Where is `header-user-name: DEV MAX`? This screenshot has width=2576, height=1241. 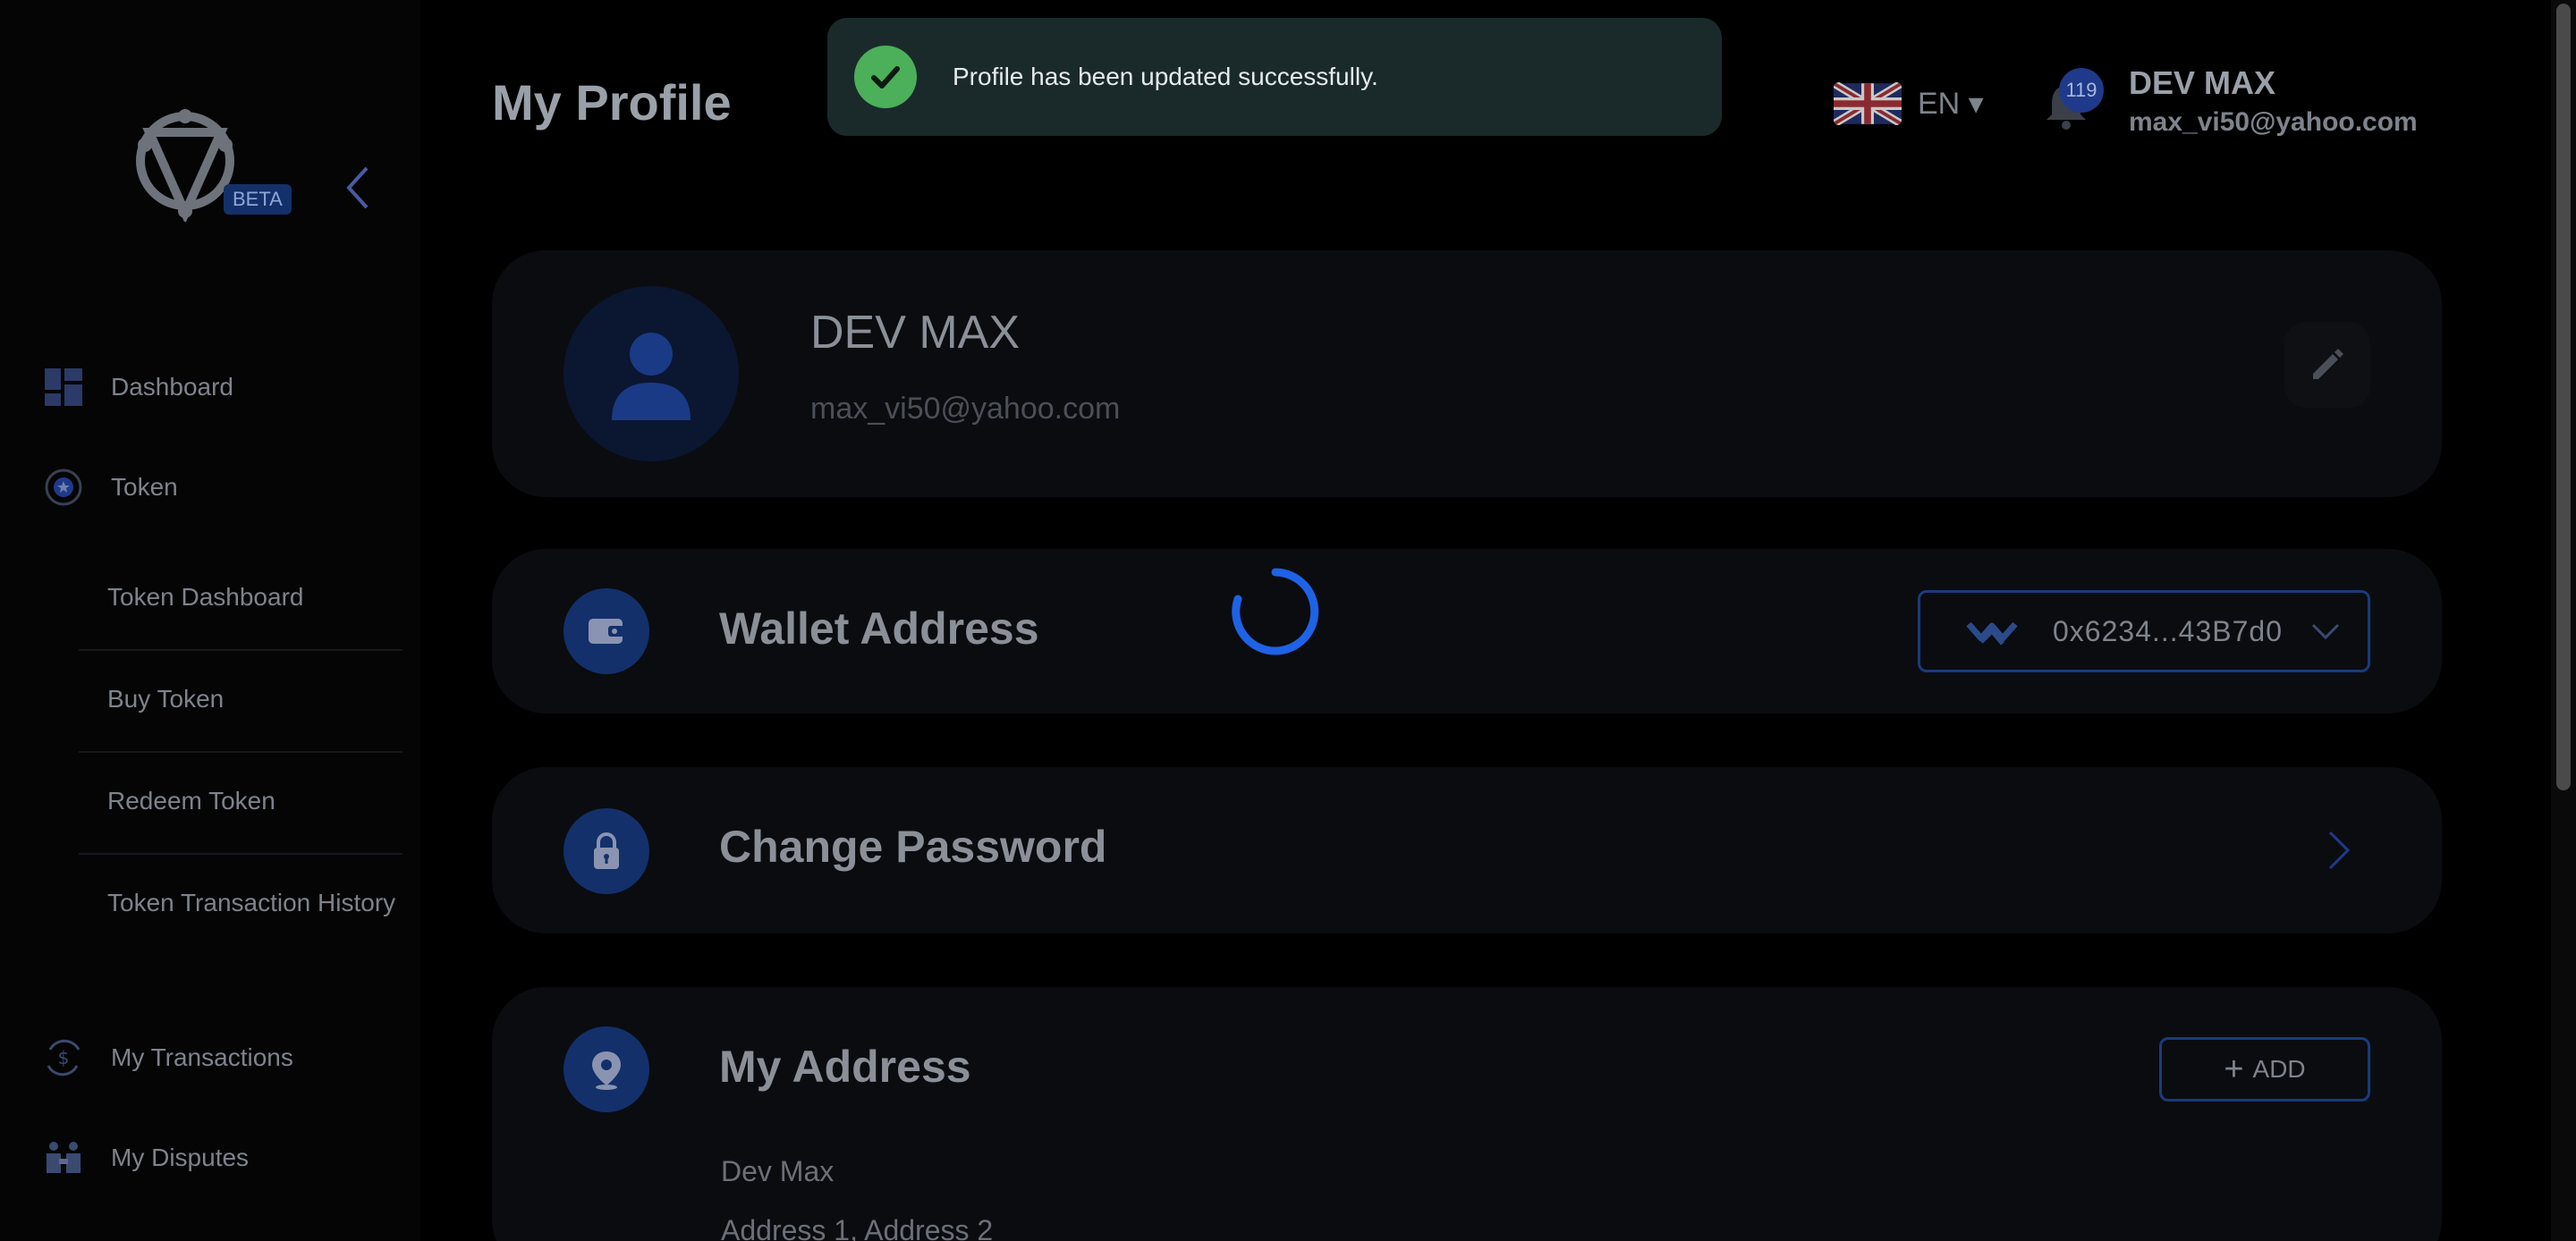
header-user-name: DEV MAX is located at coordinates (2202, 83).